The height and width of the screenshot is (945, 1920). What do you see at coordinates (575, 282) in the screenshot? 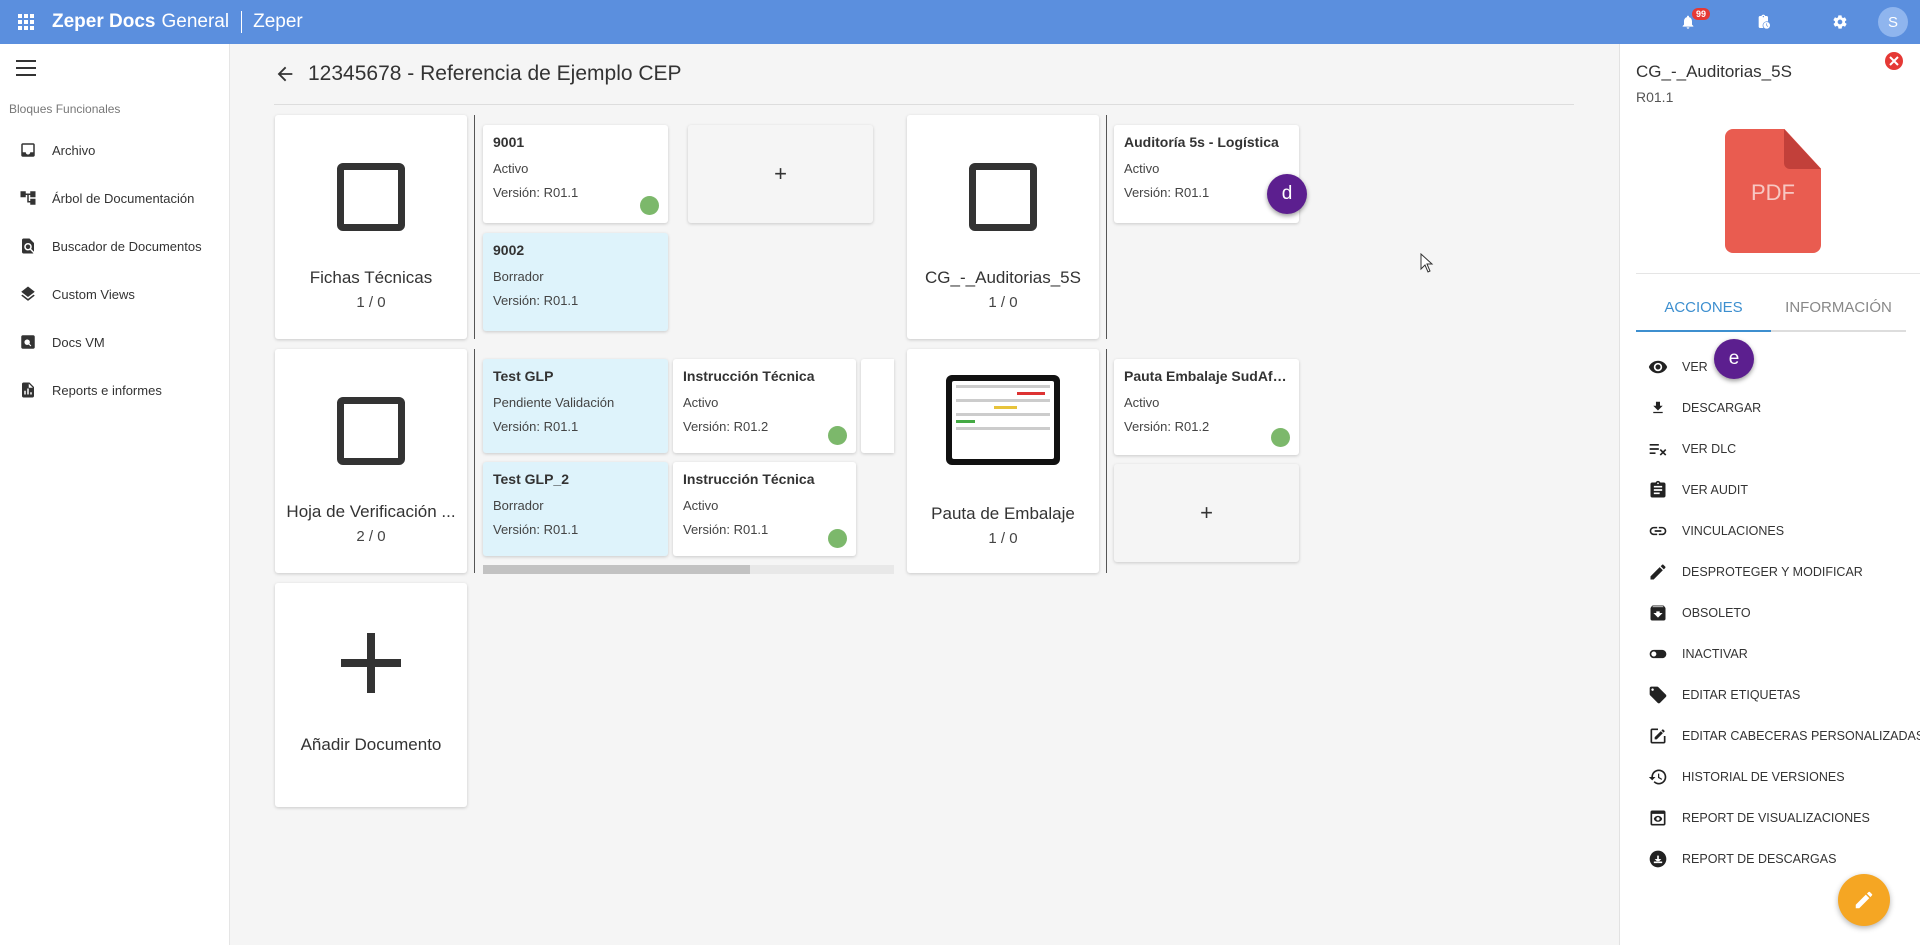
I see `doc-card-9002: 9002 Borrador Versión: R01.1` at bounding box center [575, 282].